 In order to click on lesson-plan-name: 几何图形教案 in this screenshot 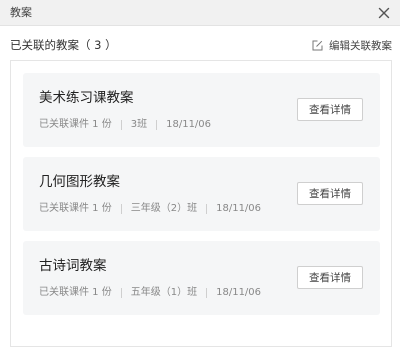, I will do `click(79, 182)`.